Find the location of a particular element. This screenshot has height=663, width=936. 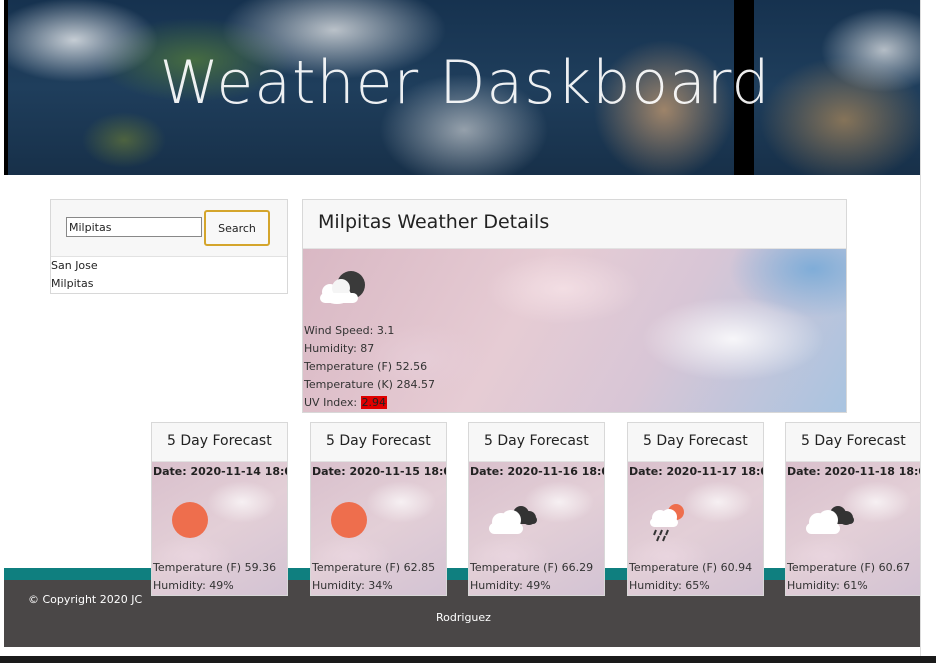

forecast-temperature: Temperature (F) 66.29 is located at coordinates (532, 567).